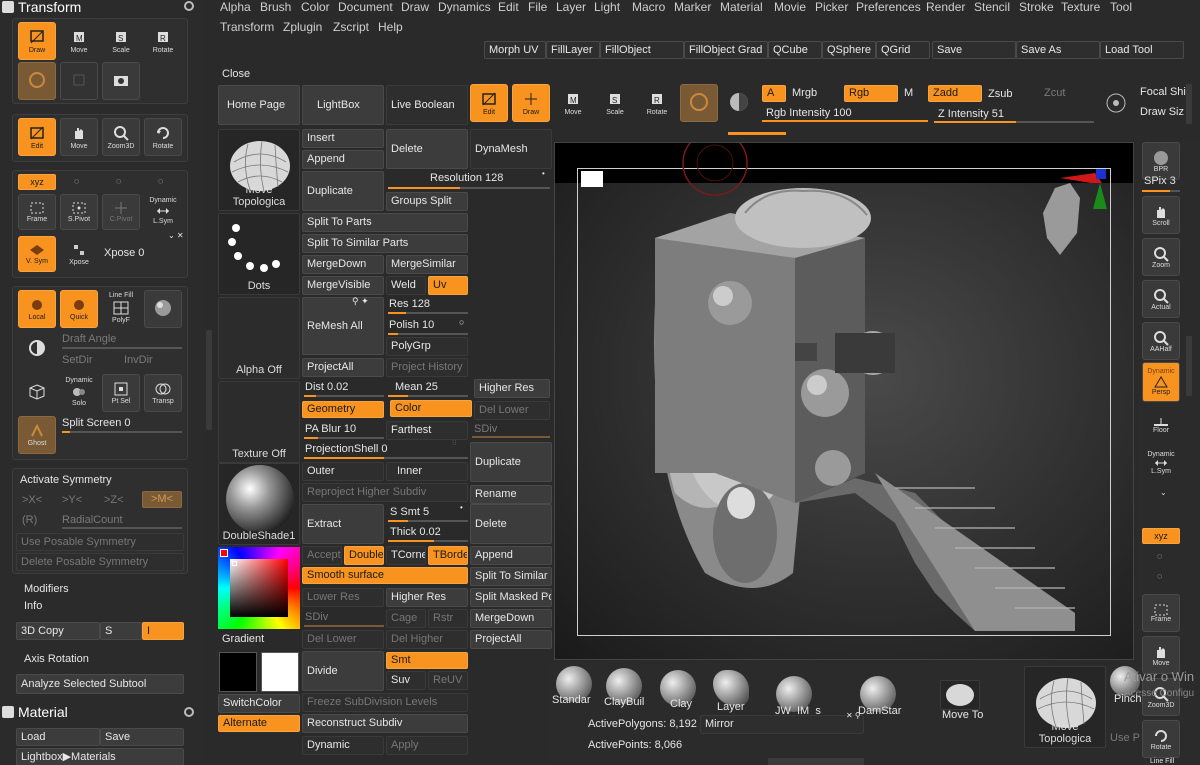  Describe the element at coordinates (163, 631) in the screenshot. I see `i-button: I` at that location.